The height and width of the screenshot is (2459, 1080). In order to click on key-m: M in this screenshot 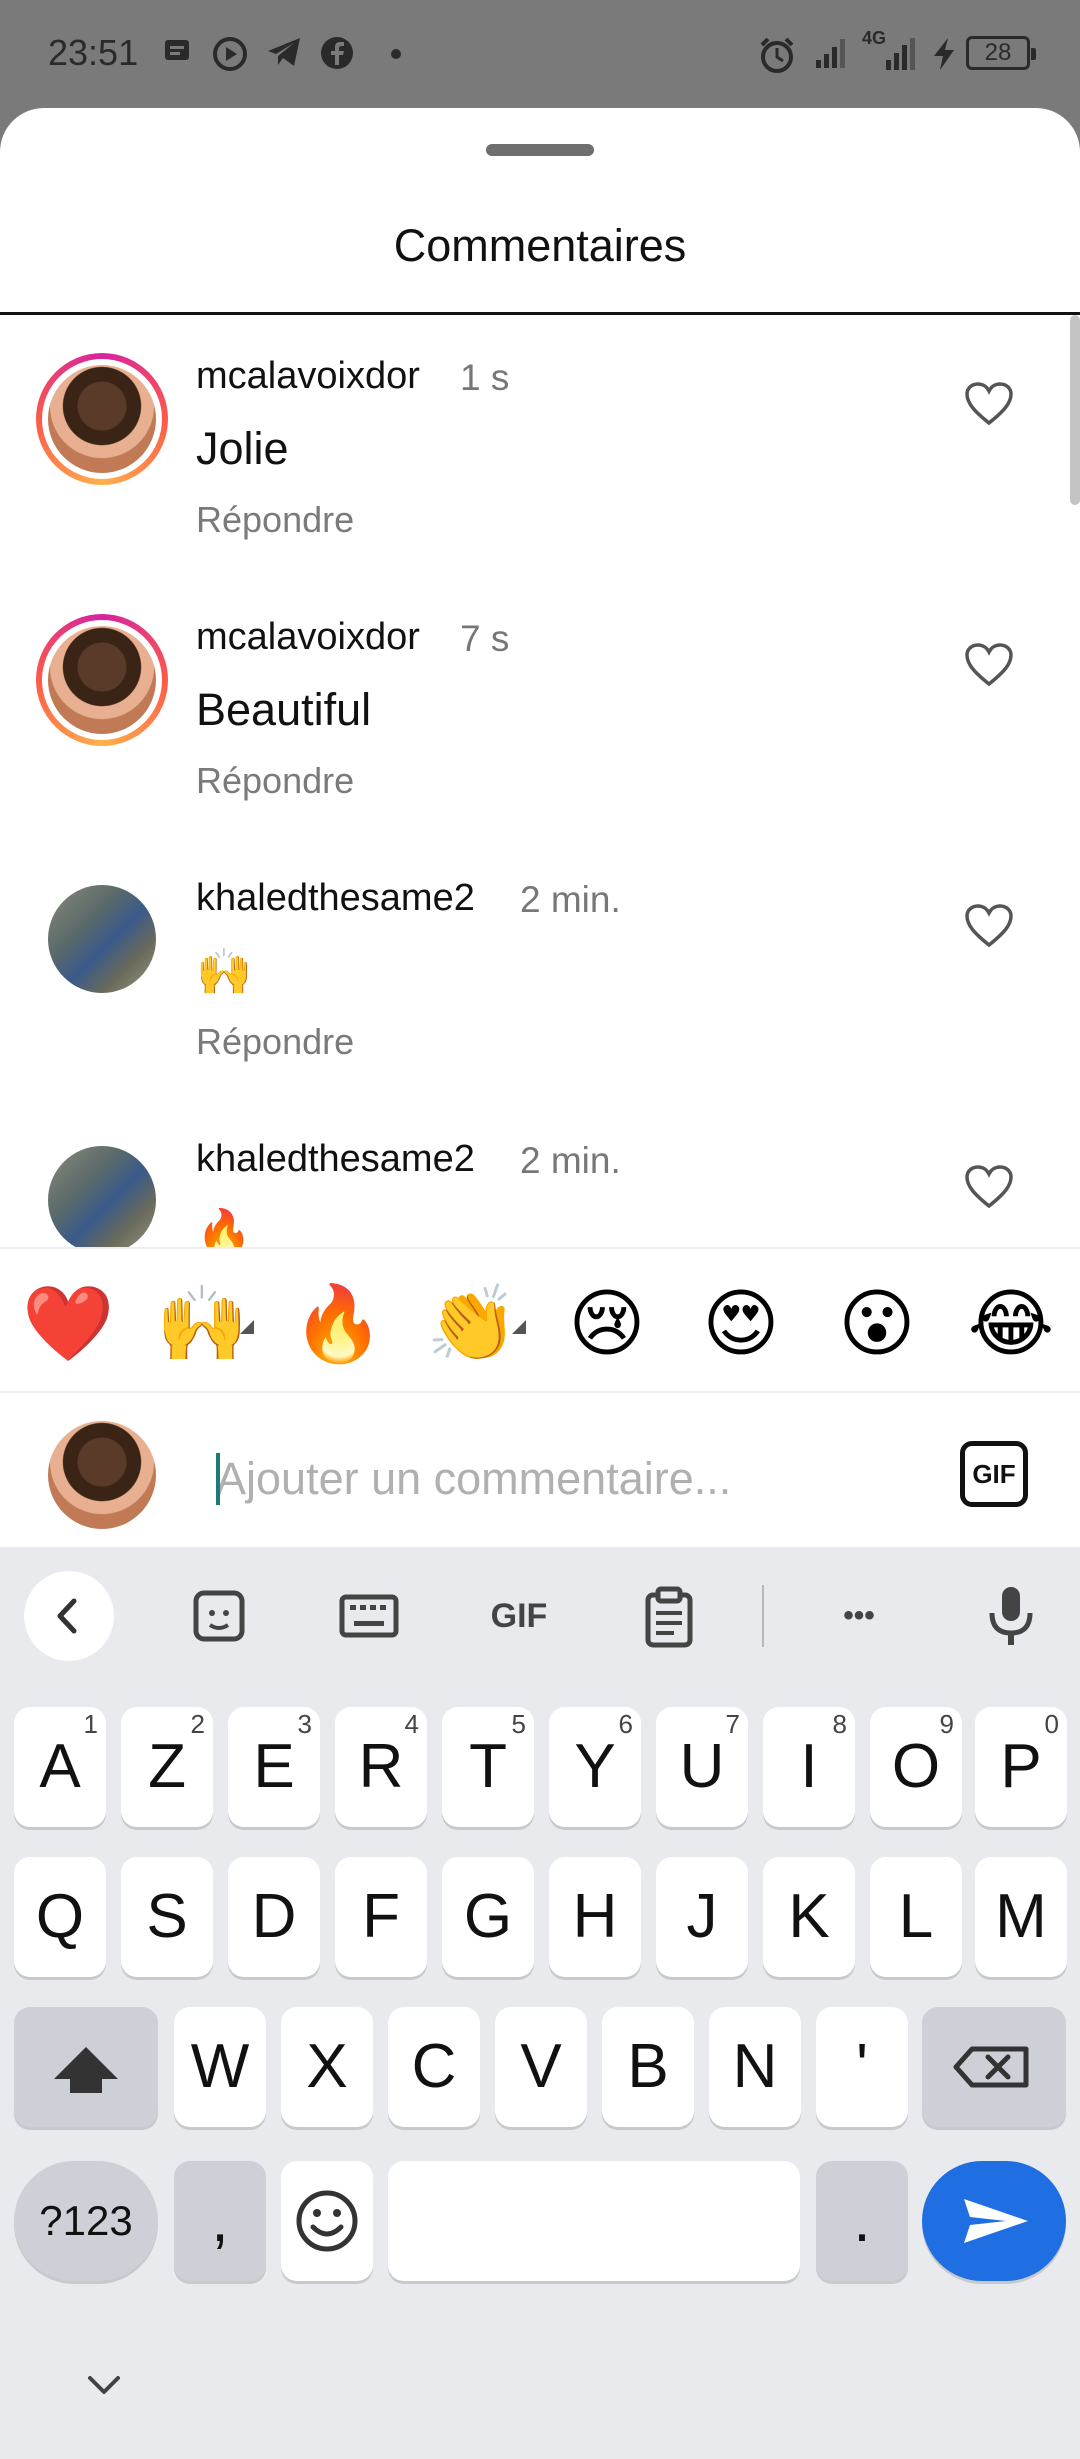, I will do `click(1021, 1917)`.